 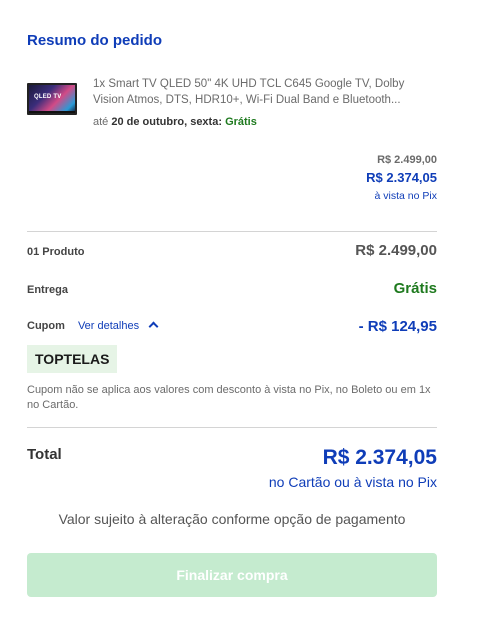 I want to click on shipping-row: Entrega Grátis, so click(x=232, y=289).